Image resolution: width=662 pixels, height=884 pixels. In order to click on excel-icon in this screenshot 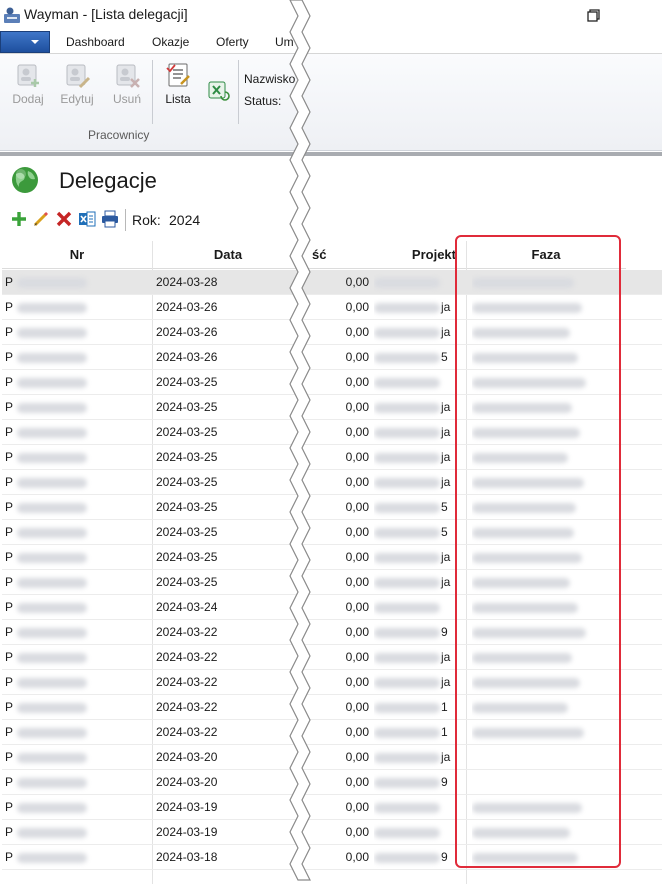, I will do `click(87, 219)`.